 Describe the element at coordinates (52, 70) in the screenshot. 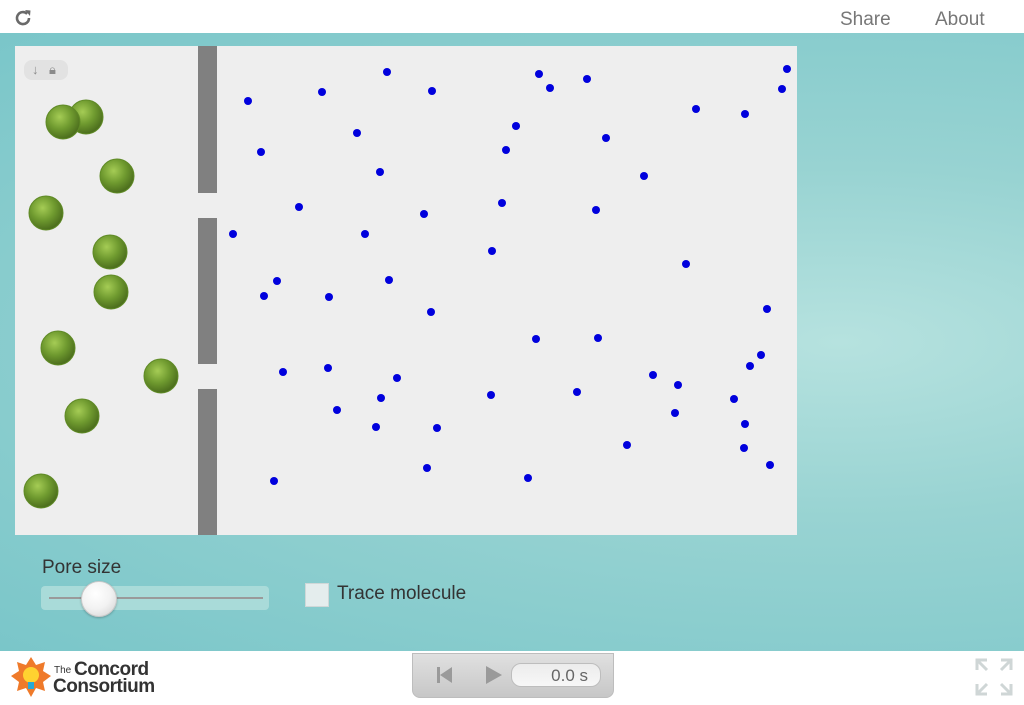

I see `lock-icon: 🔒︎` at that location.